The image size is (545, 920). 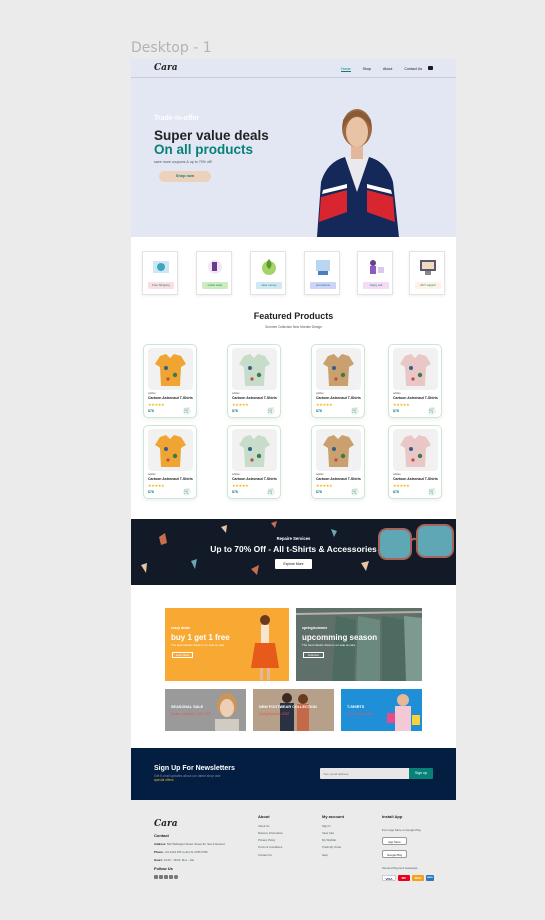 I want to click on promo-tshirts: T-SHIRTS New Trendy Prints, so click(x=381, y=710).